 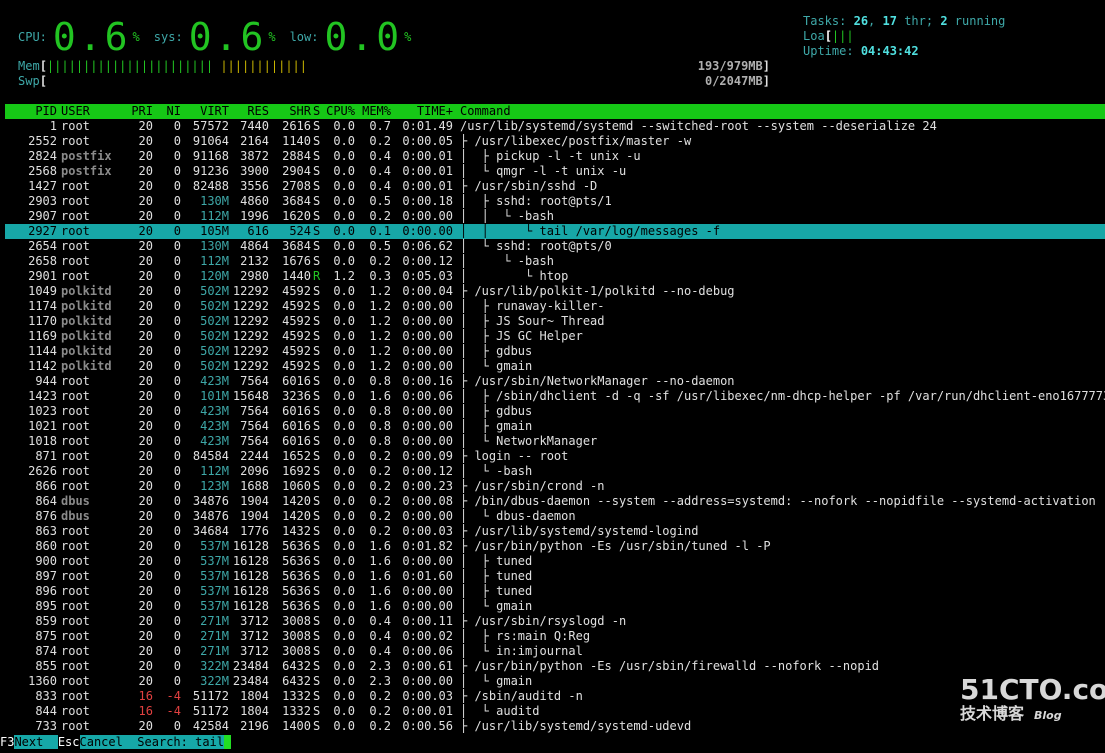 What do you see at coordinates (214, 441) in the screenshot?
I see `cell-virt: 423M` at bounding box center [214, 441].